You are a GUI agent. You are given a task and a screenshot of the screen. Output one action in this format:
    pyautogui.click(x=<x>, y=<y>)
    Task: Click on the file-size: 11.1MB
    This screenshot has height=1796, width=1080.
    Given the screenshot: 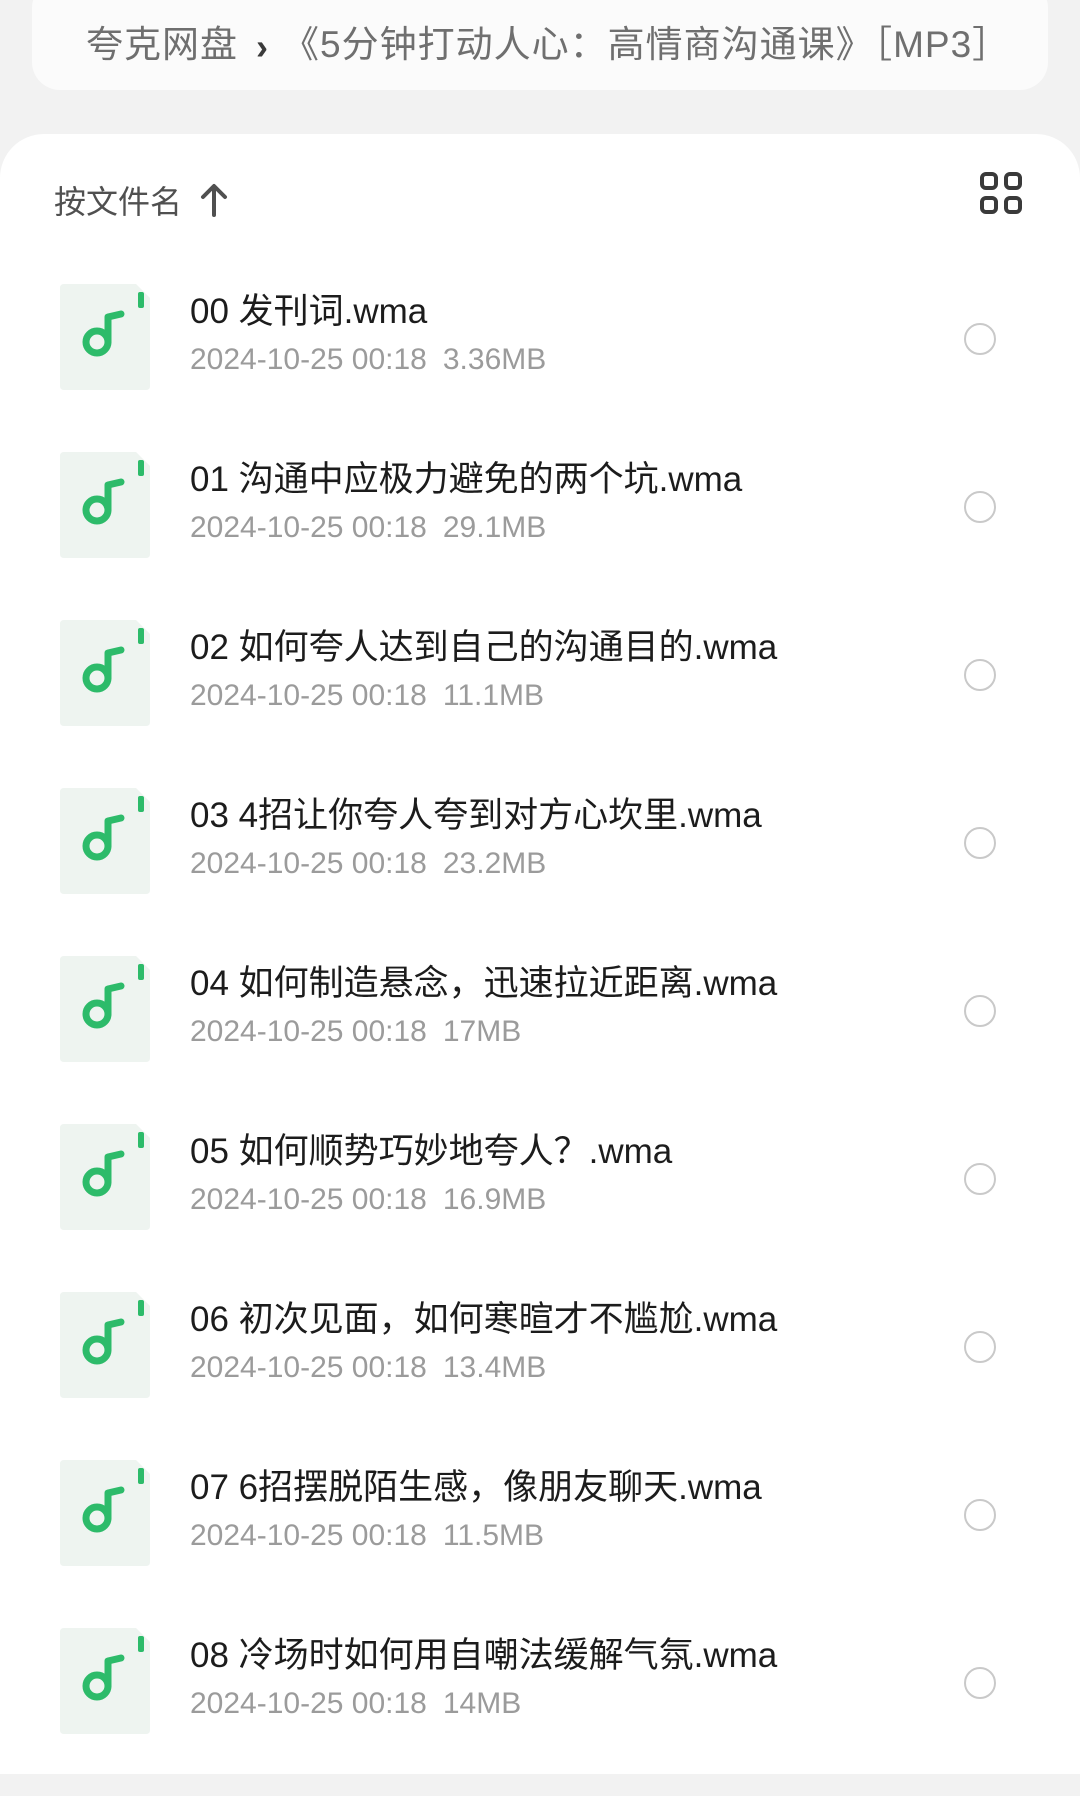 What is the action you would take?
    pyautogui.click(x=493, y=695)
    